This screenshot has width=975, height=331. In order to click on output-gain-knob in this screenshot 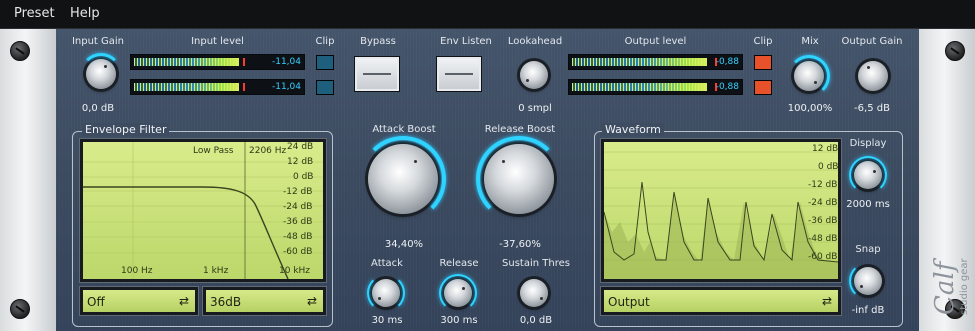, I will do `click(873, 76)`.